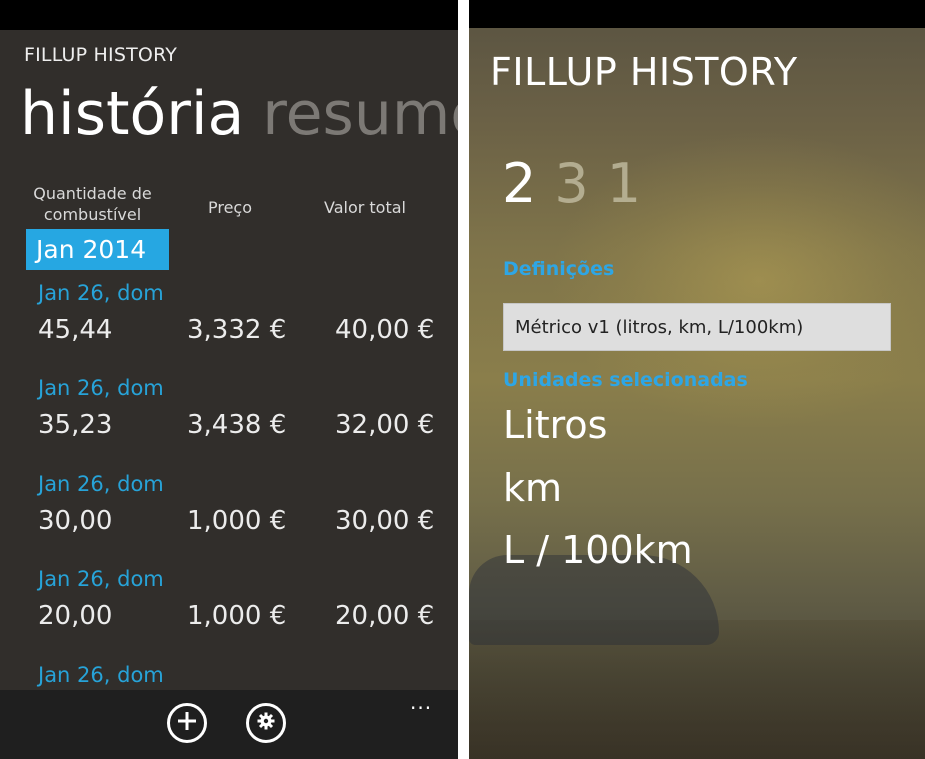  Describe the element at coordinates (385, 616) in the screenshot. I see `entry-total: 20,00 €` at that location.